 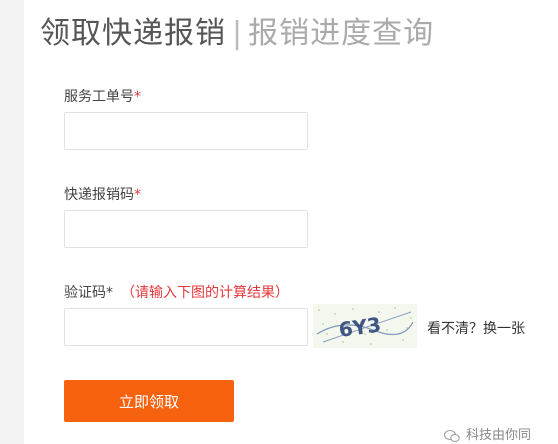 What do you see at coordinates (186, 327) in the screenshot?
I see `captcha-input` at bounding box center [186, 327].